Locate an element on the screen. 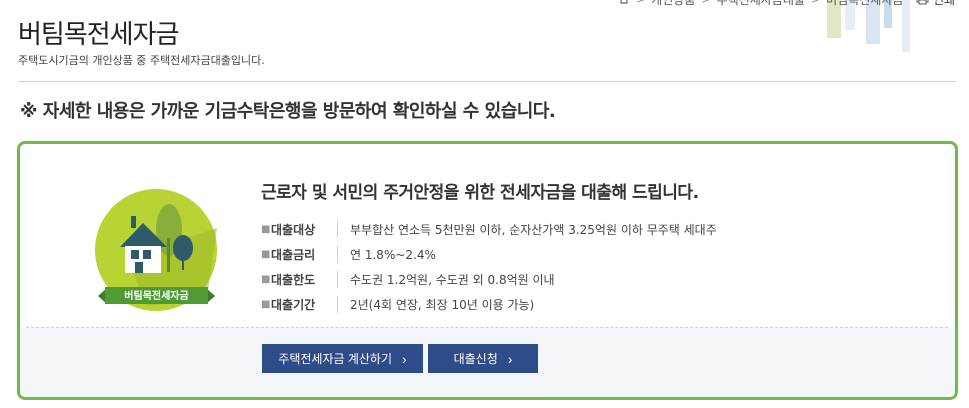 The height and width of the screenshot is (408, 969). breadcrumb-item: 개인상품 is located at coordinates (673, 4).